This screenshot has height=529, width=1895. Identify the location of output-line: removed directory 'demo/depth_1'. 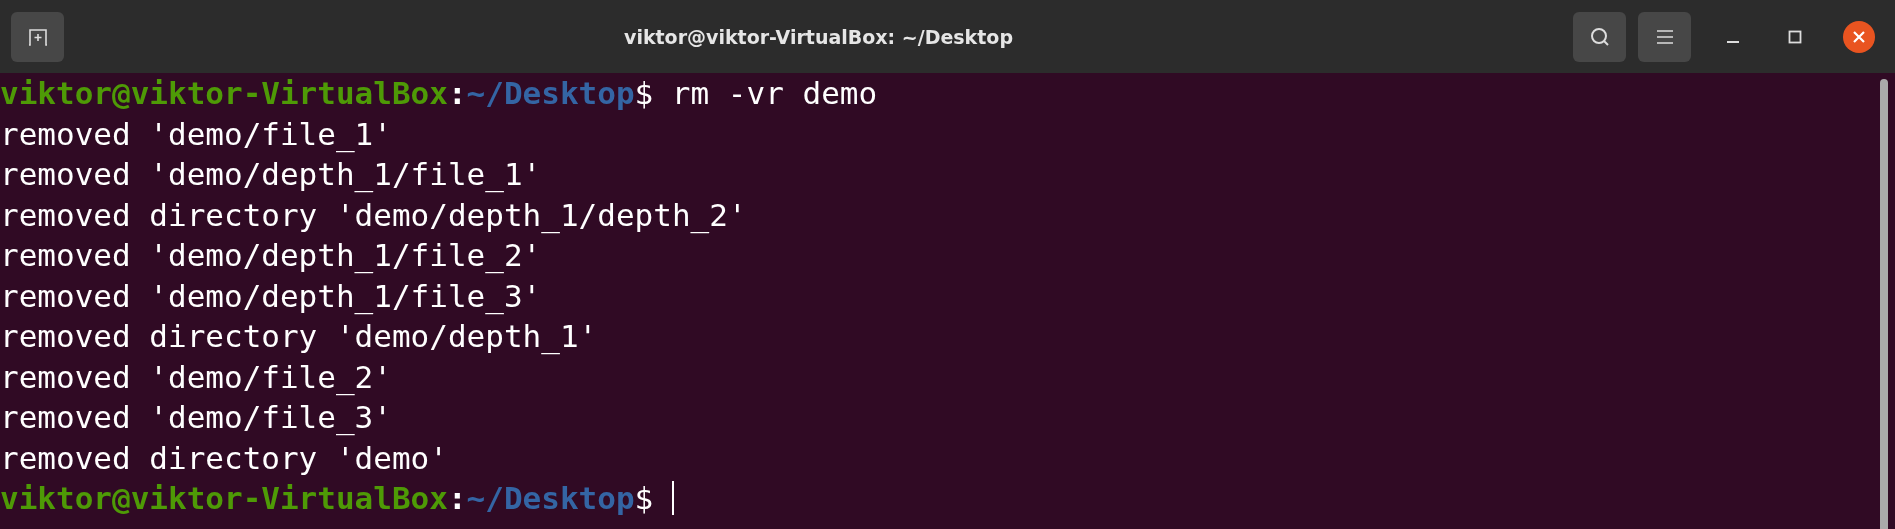
(299, 337).